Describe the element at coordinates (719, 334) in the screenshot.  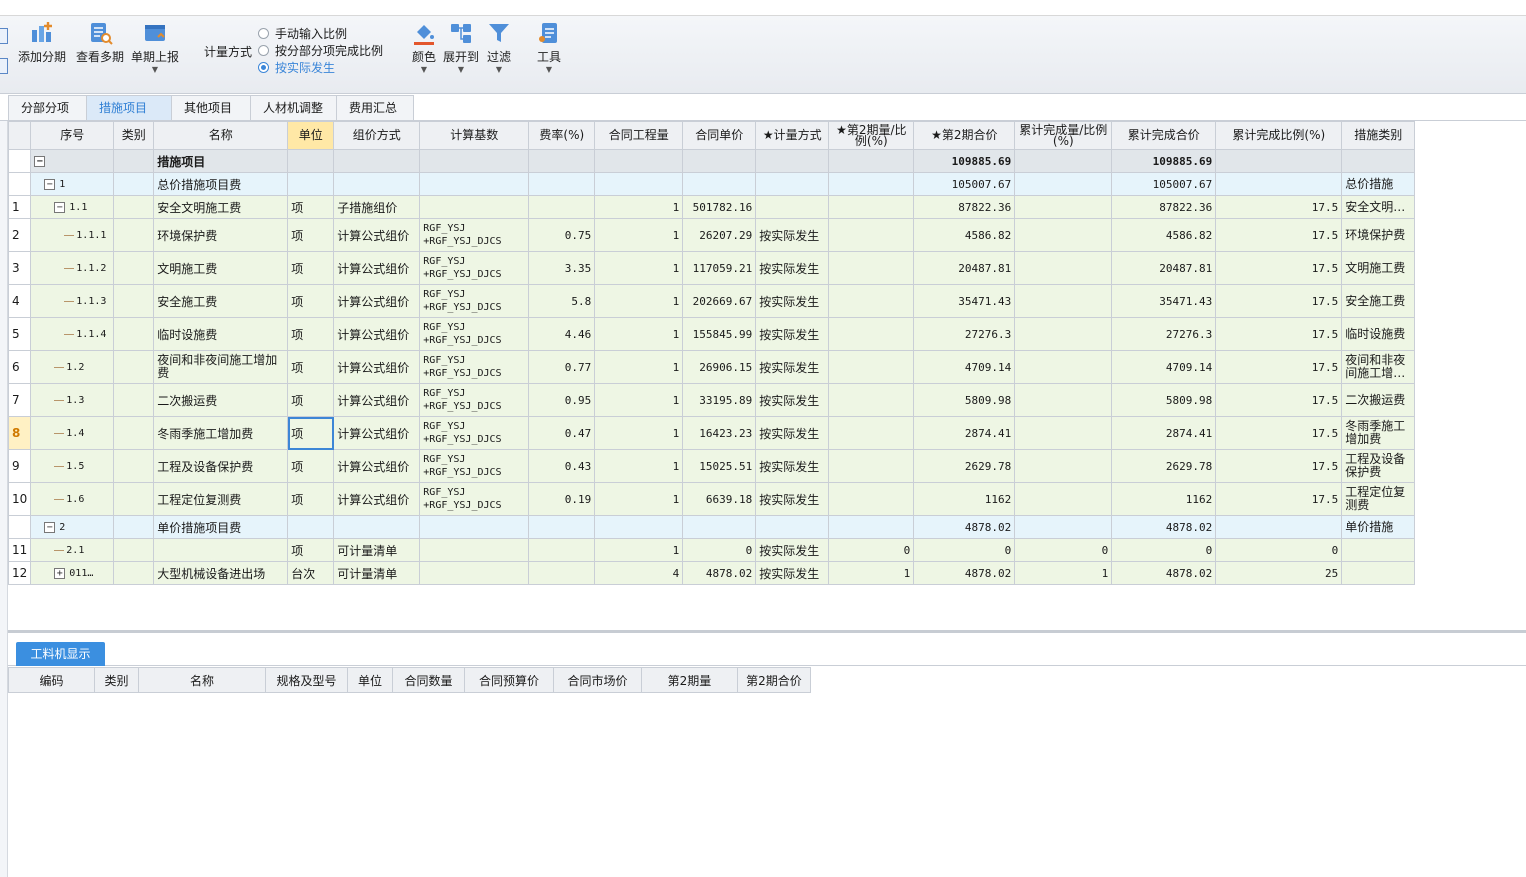
I see `contract-price-cell: 155845.99` at that location.